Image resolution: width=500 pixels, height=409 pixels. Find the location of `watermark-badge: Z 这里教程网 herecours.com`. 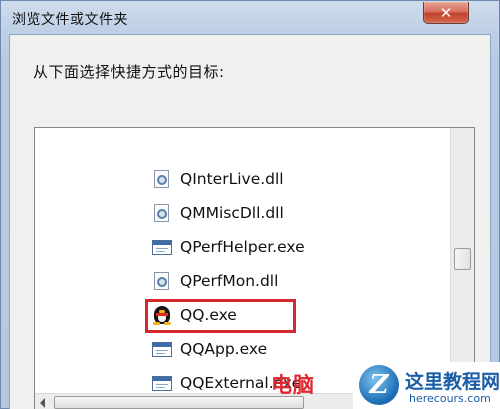

watermark-badge: Z 这里教程网 herecours.com is located at coordinates (426, 385).